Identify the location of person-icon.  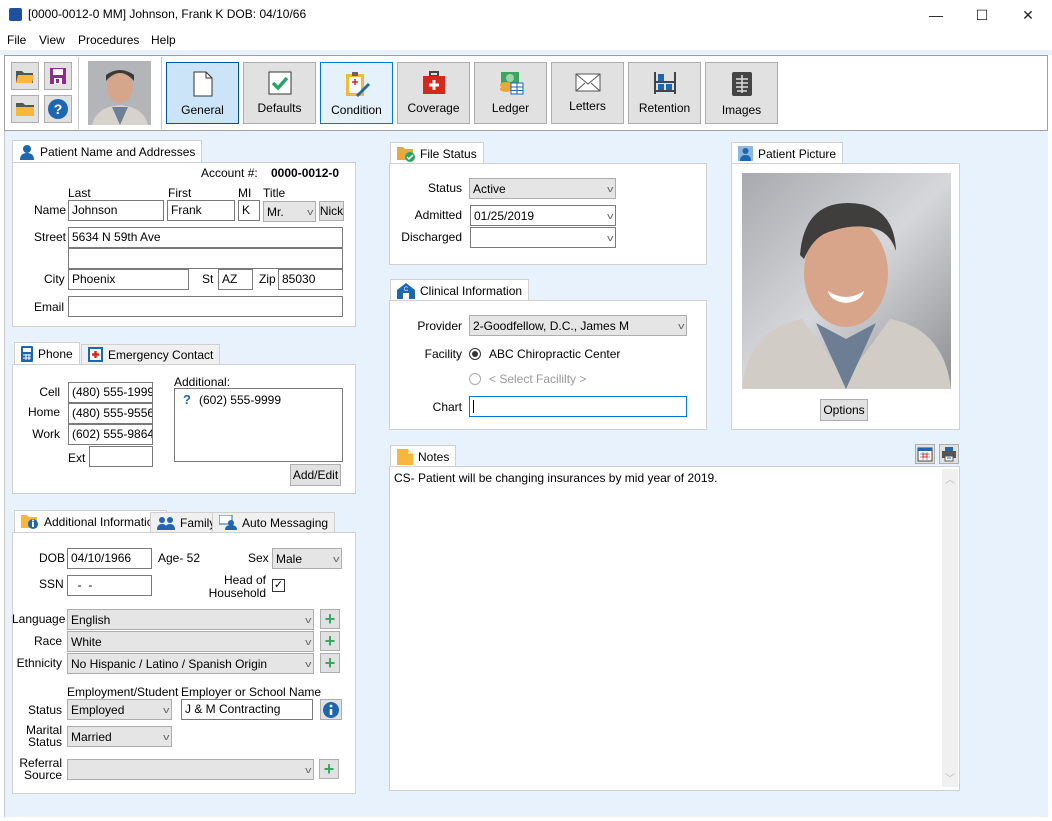
(27, 152).